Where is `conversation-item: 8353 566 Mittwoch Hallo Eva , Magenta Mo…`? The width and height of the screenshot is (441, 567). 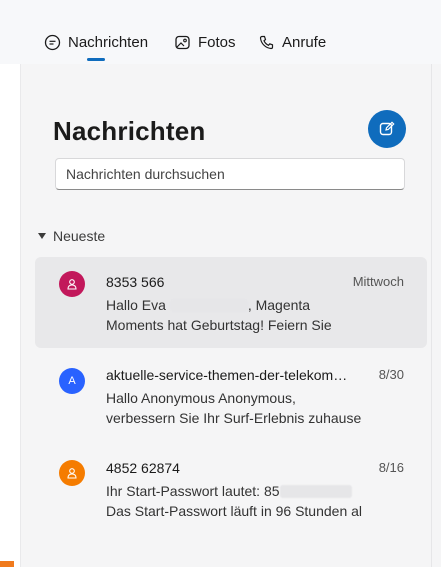
conversation-item: 8353 566 Mittwoch Hallo Eva , Magenta Mo… is located at coordinates (231, 302).